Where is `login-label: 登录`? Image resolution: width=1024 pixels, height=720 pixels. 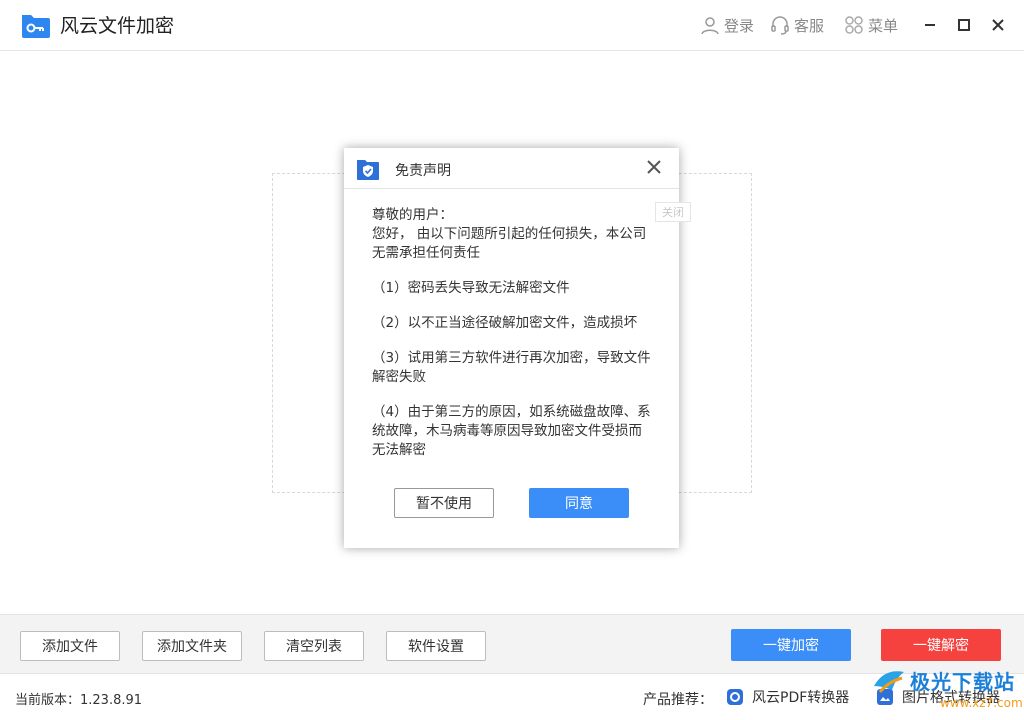
login-label: 登录 is located at coordinates (739, 25).